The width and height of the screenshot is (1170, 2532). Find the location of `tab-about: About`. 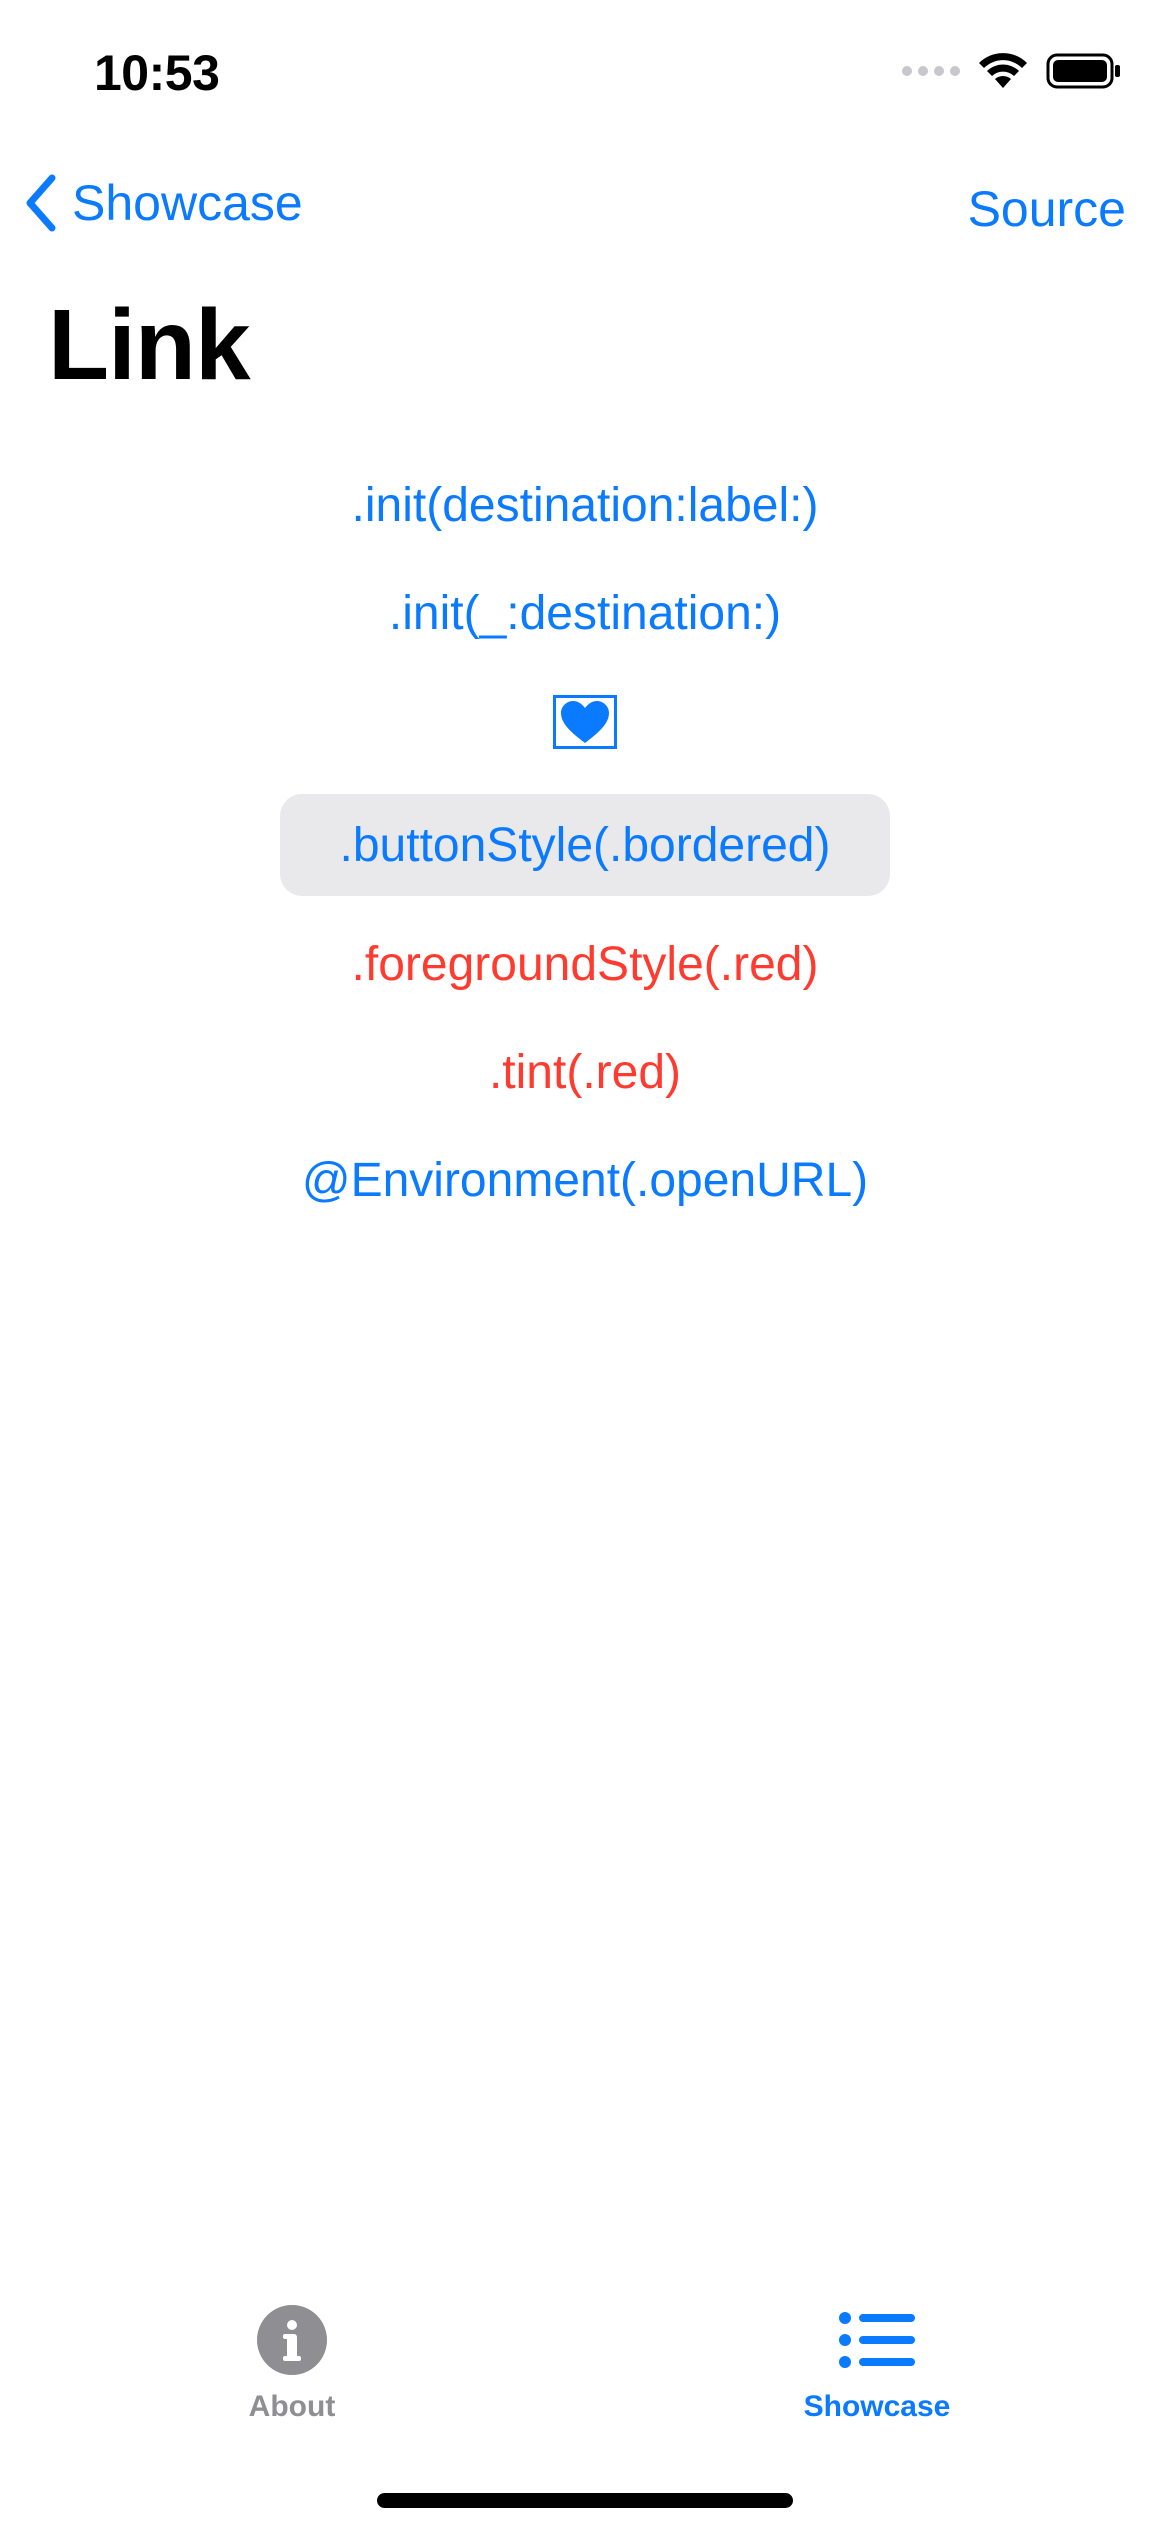

tab-about: About is located at coordinates (292, 2364).